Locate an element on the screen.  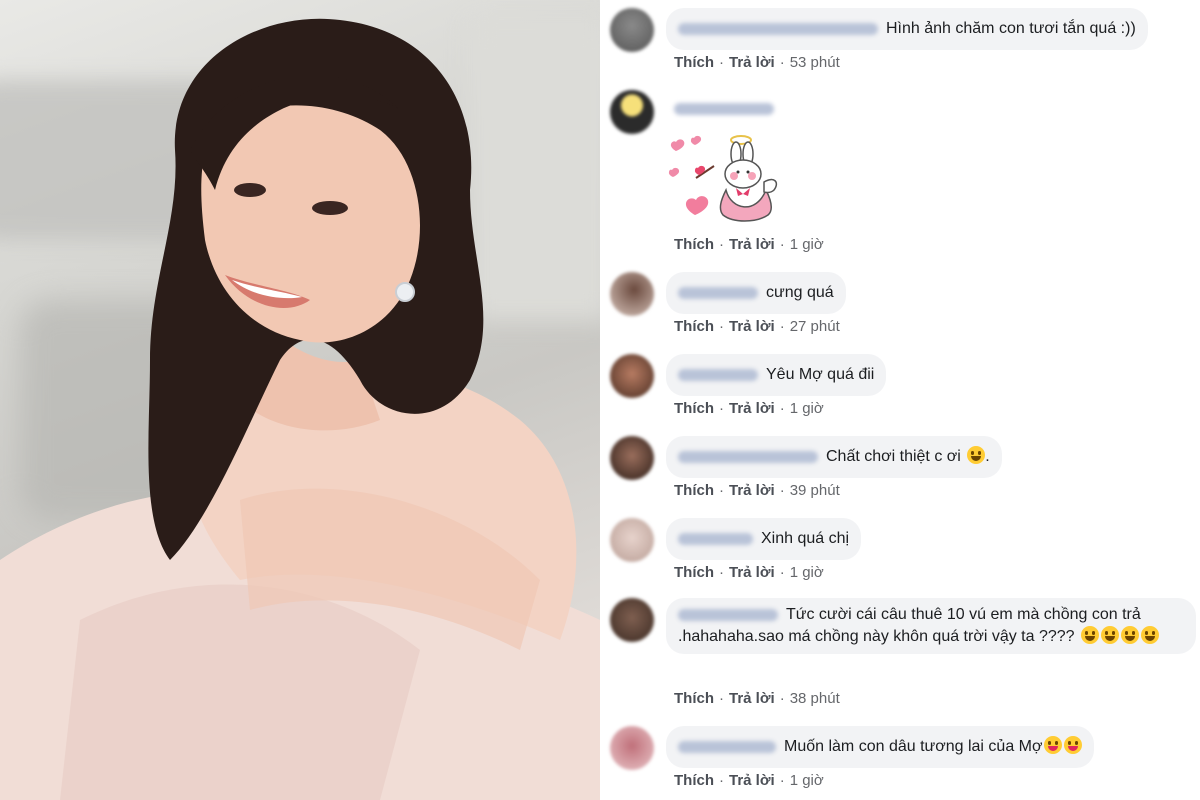
comment-actions: Thích · Trả lời · 27 phút is located at coordinates (757, 326).